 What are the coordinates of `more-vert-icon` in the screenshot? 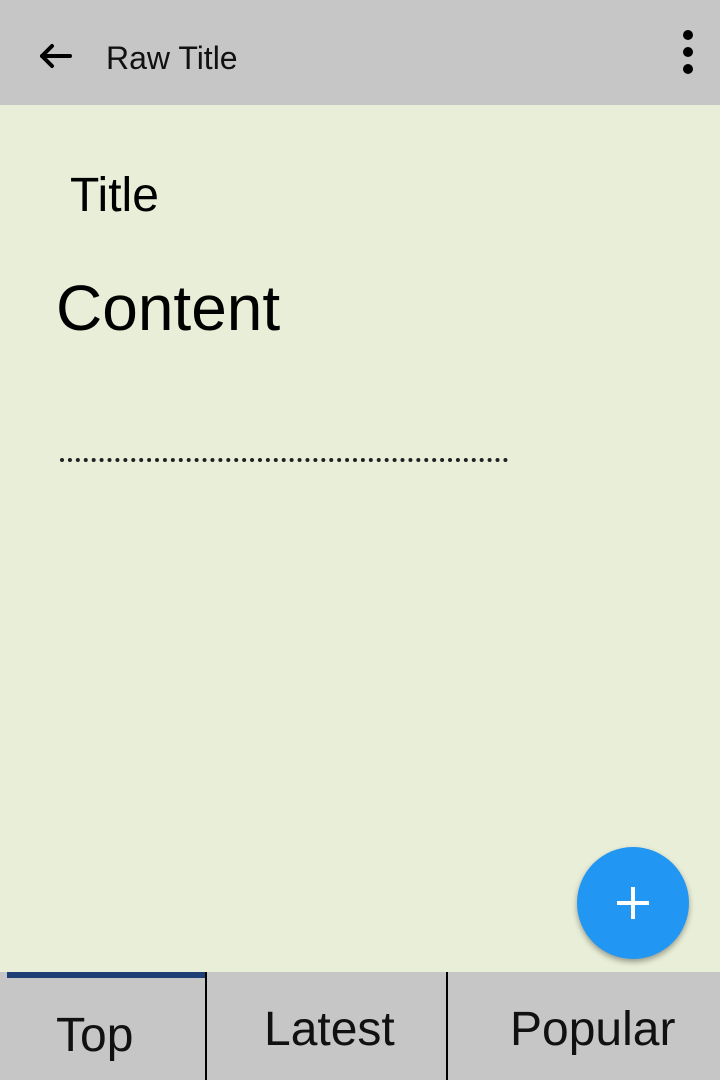 It's located at (688, 52).